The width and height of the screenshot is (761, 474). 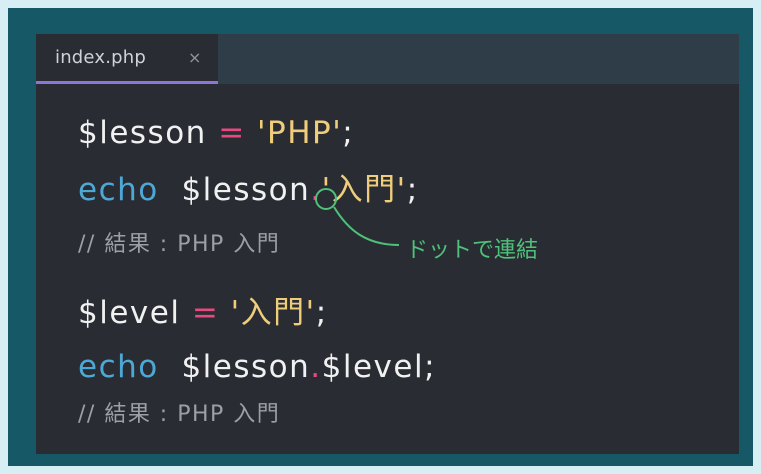 I want to click on annotation-note: ドットで連結, so click(x=472, y=250).